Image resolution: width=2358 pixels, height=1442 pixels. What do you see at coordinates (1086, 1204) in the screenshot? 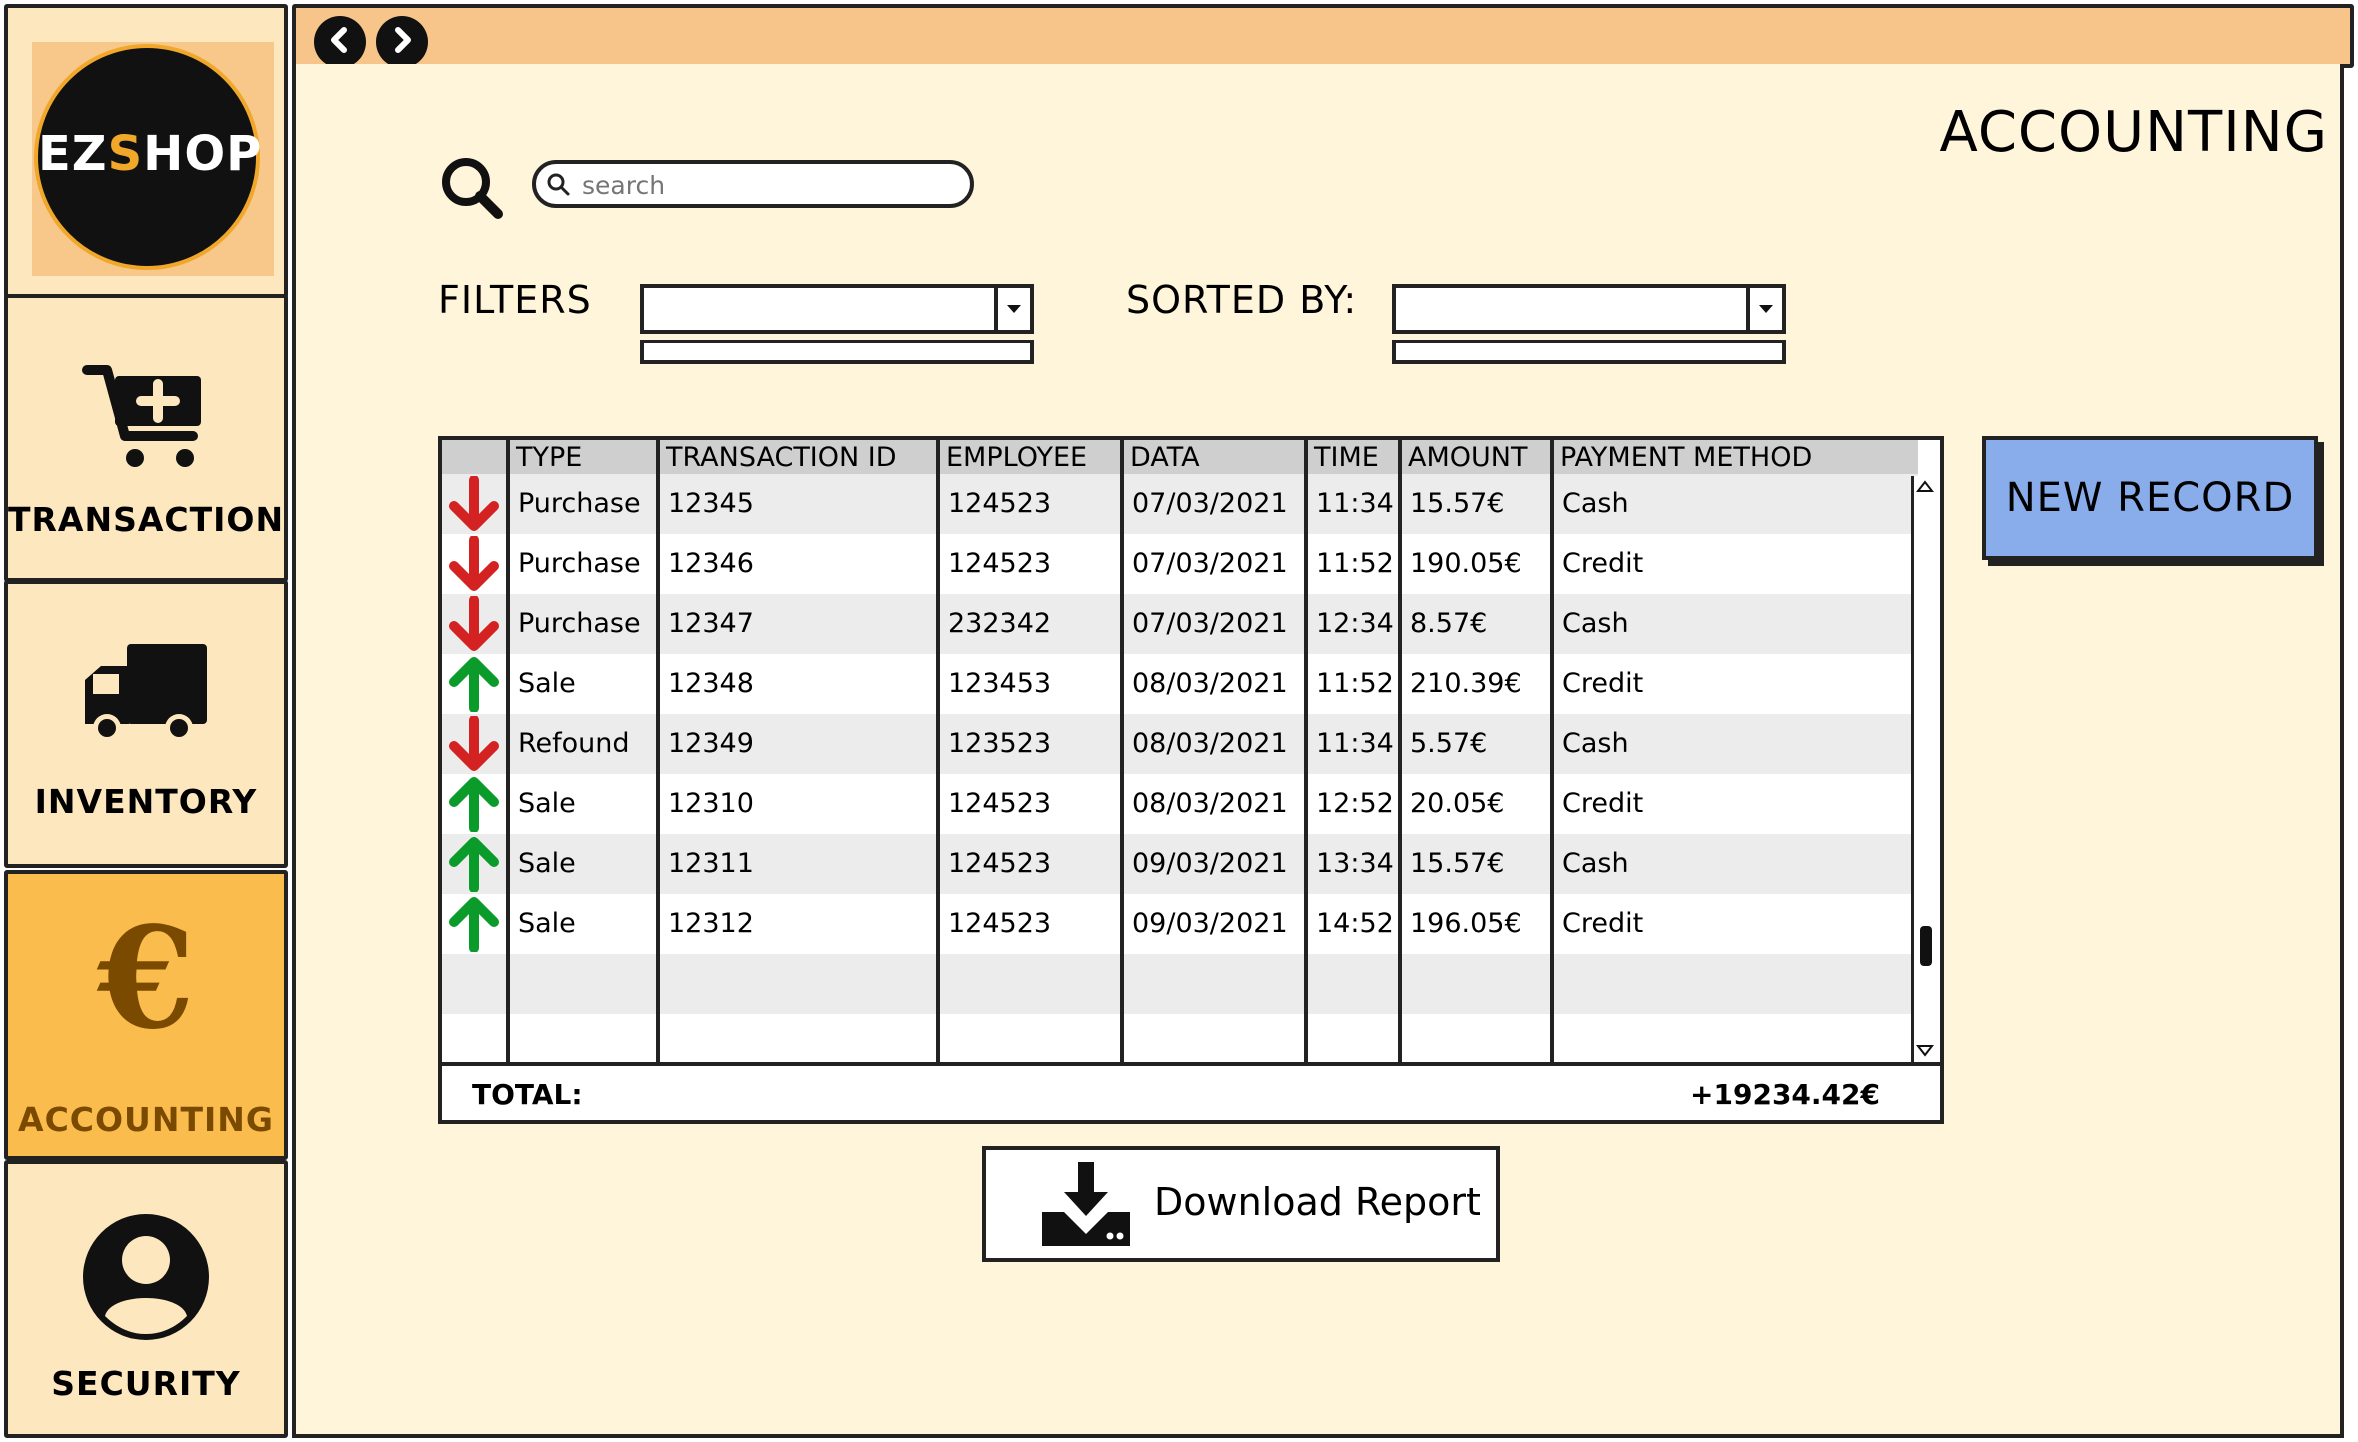
I see `download-icon` at bounding box center [1086, 1204].